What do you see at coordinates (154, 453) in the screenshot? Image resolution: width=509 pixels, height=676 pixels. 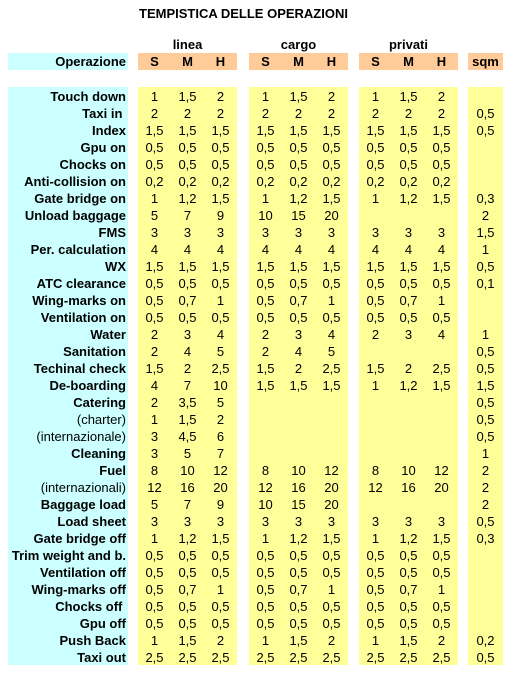 I see `linea-s-cell: 3` at bounding box center [154, 453].